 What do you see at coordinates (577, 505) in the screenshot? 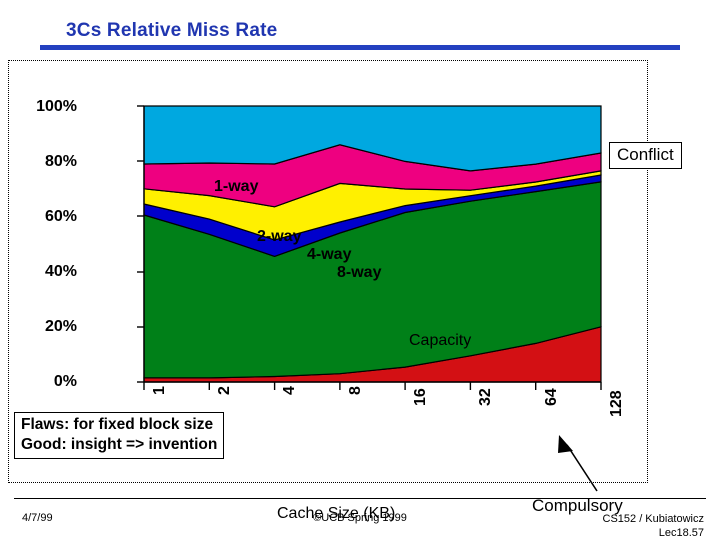
I see `compulsory-annotation-label: Compulsory` at bounding box center [577, 505].